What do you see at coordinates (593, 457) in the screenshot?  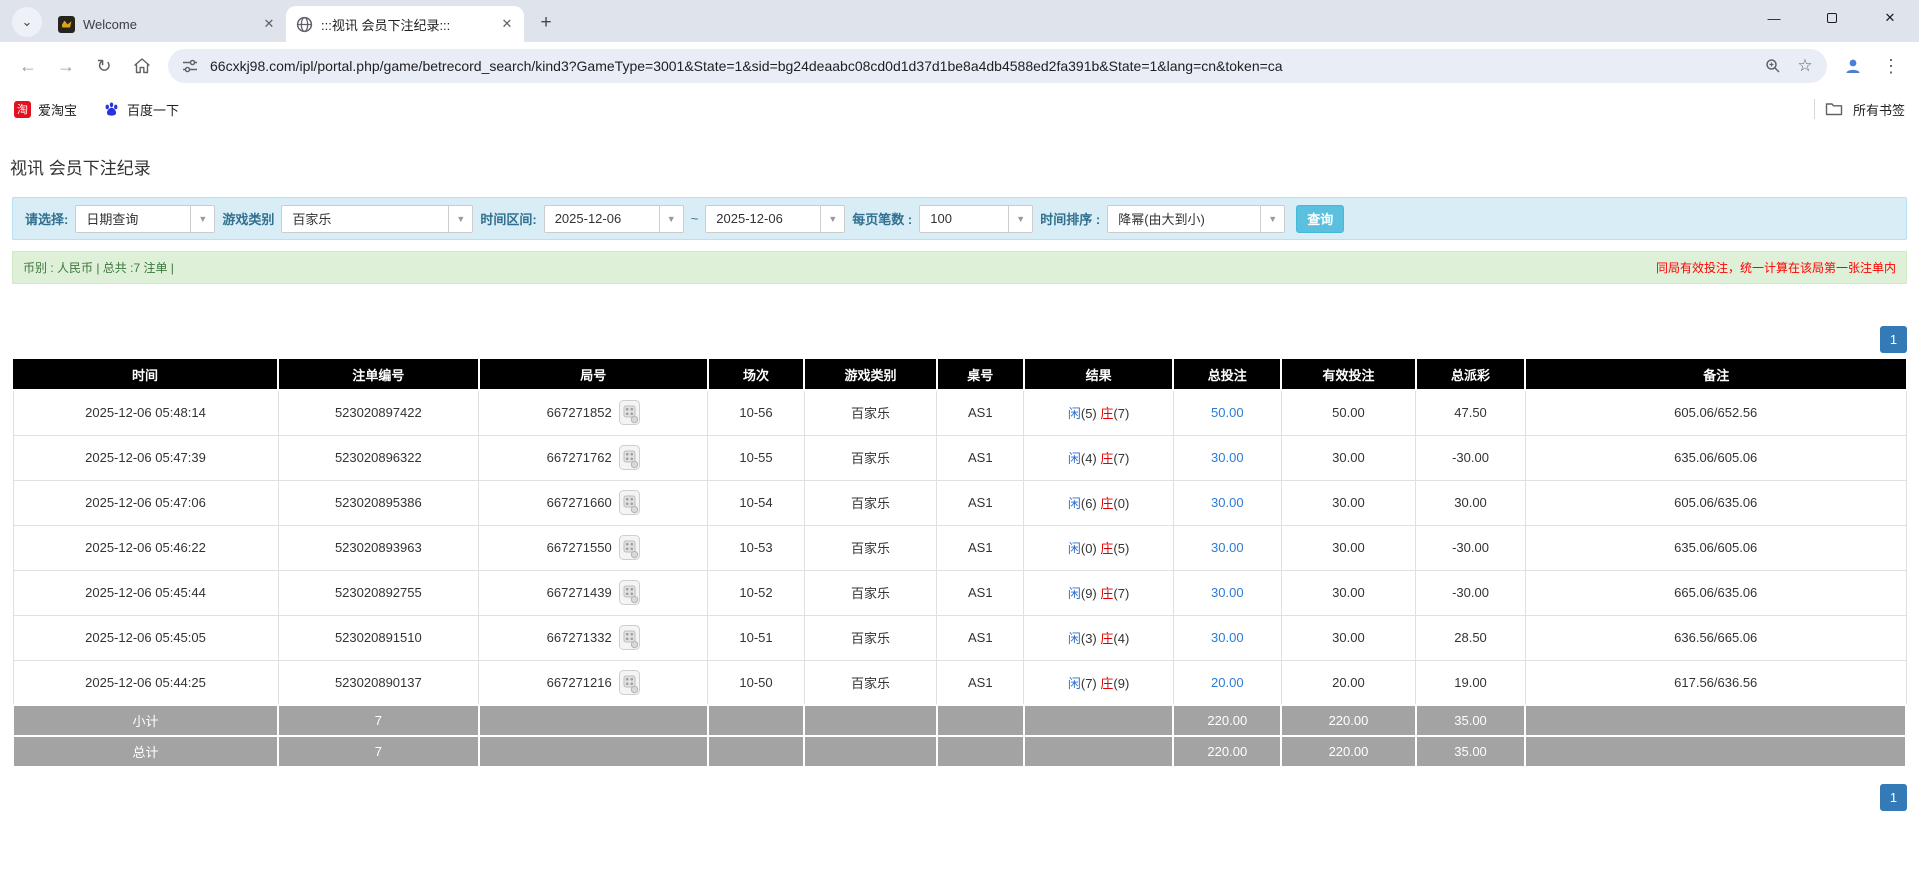 I see `round-no-cell: 667271762` at bounding box center [593, 457].